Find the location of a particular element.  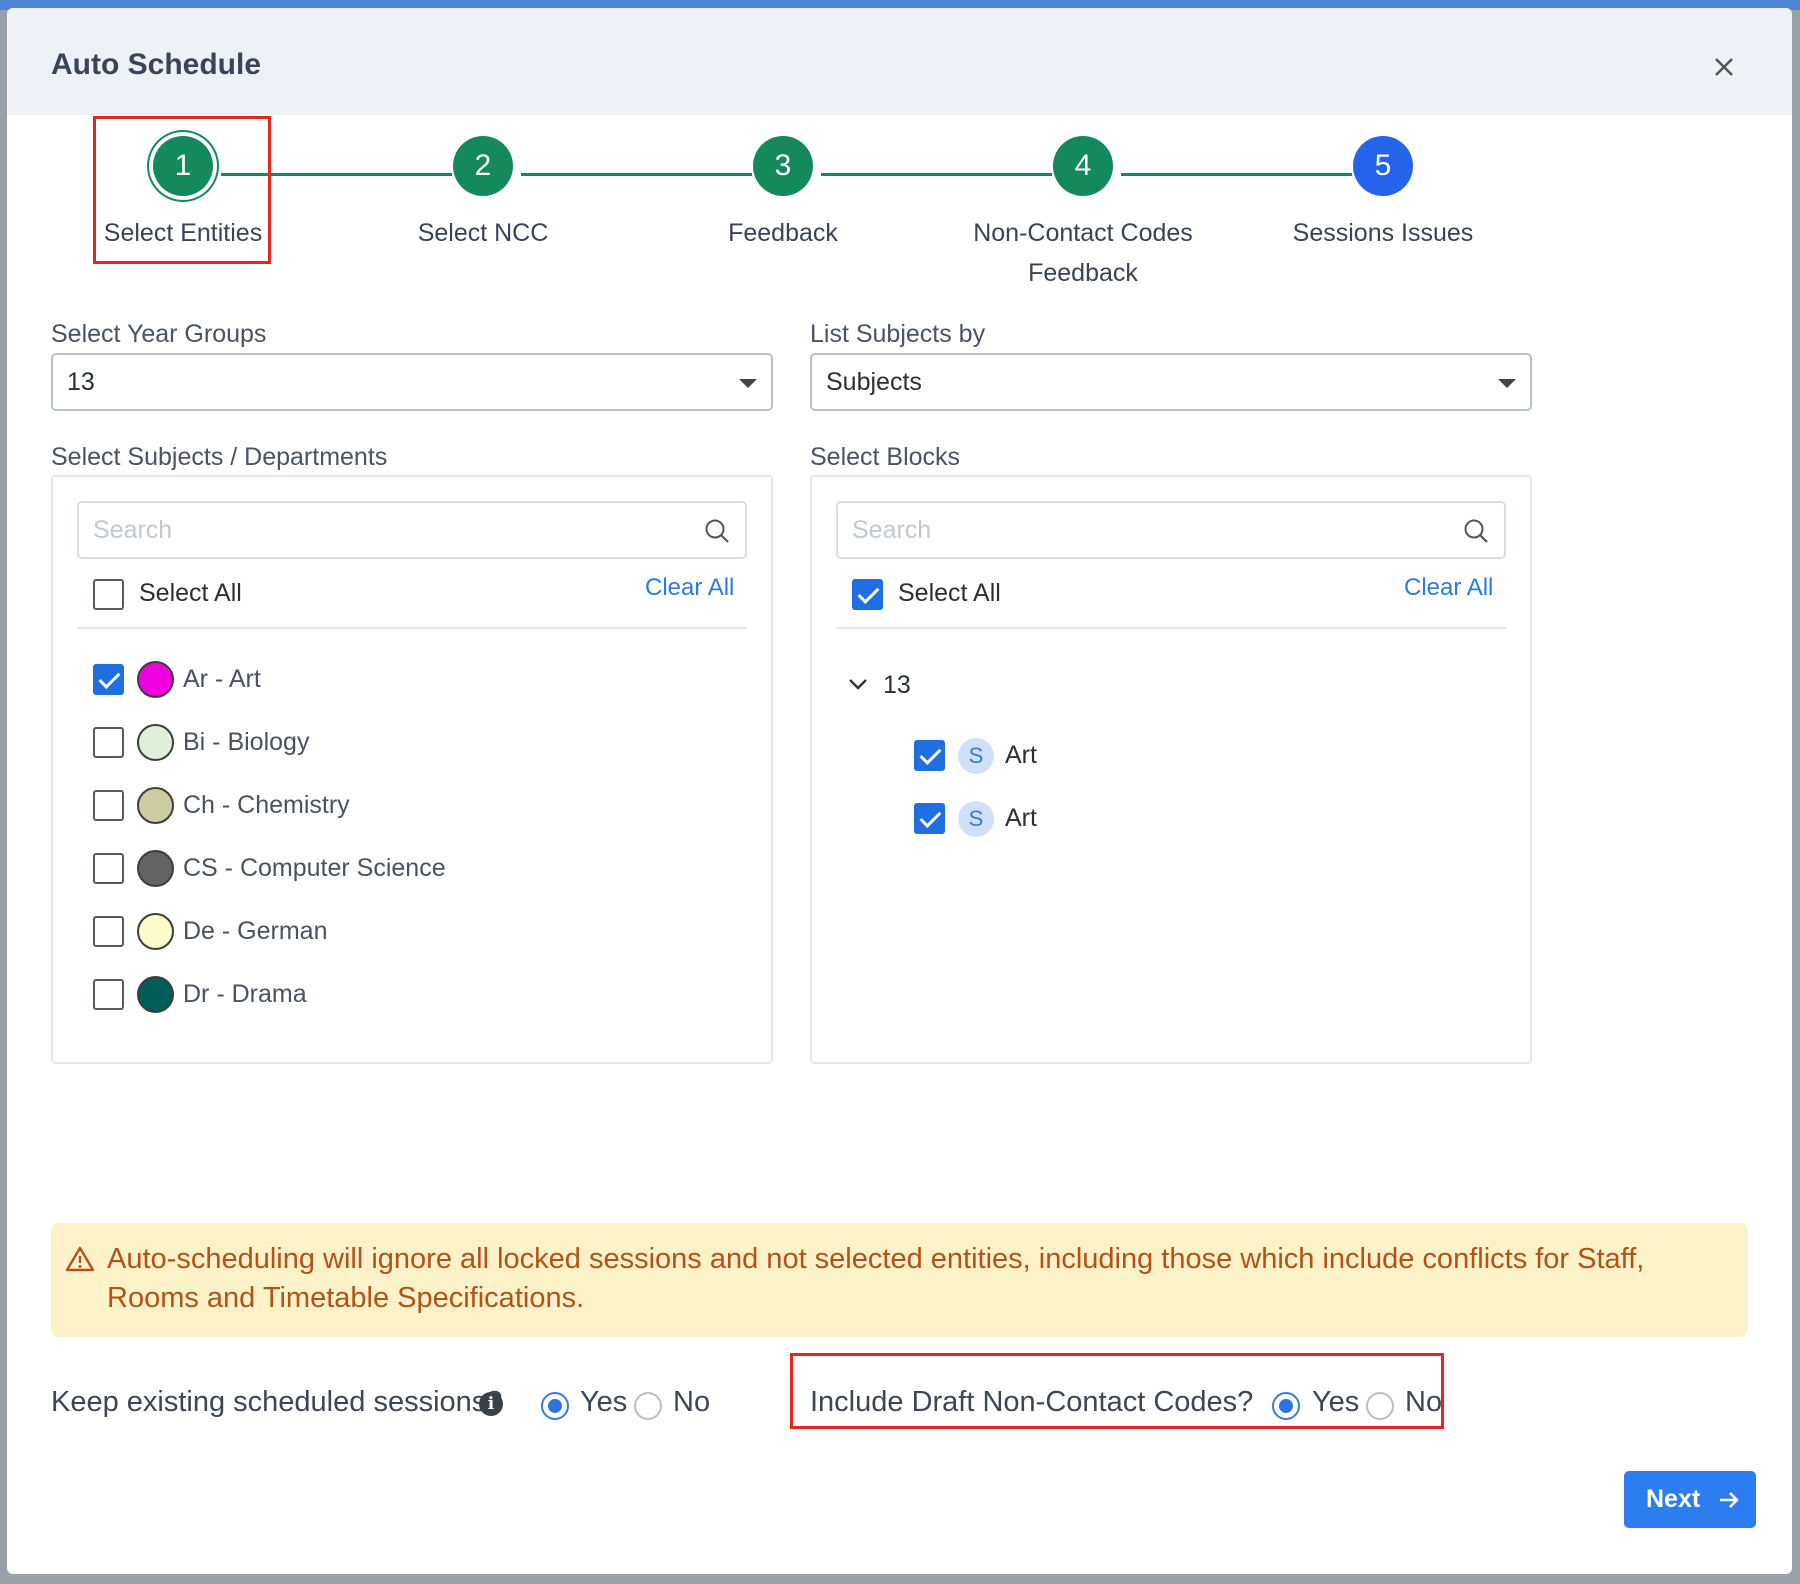

keep-existing-question: Keep existing scheduled sessions? is located at coordinates (277, 1402).